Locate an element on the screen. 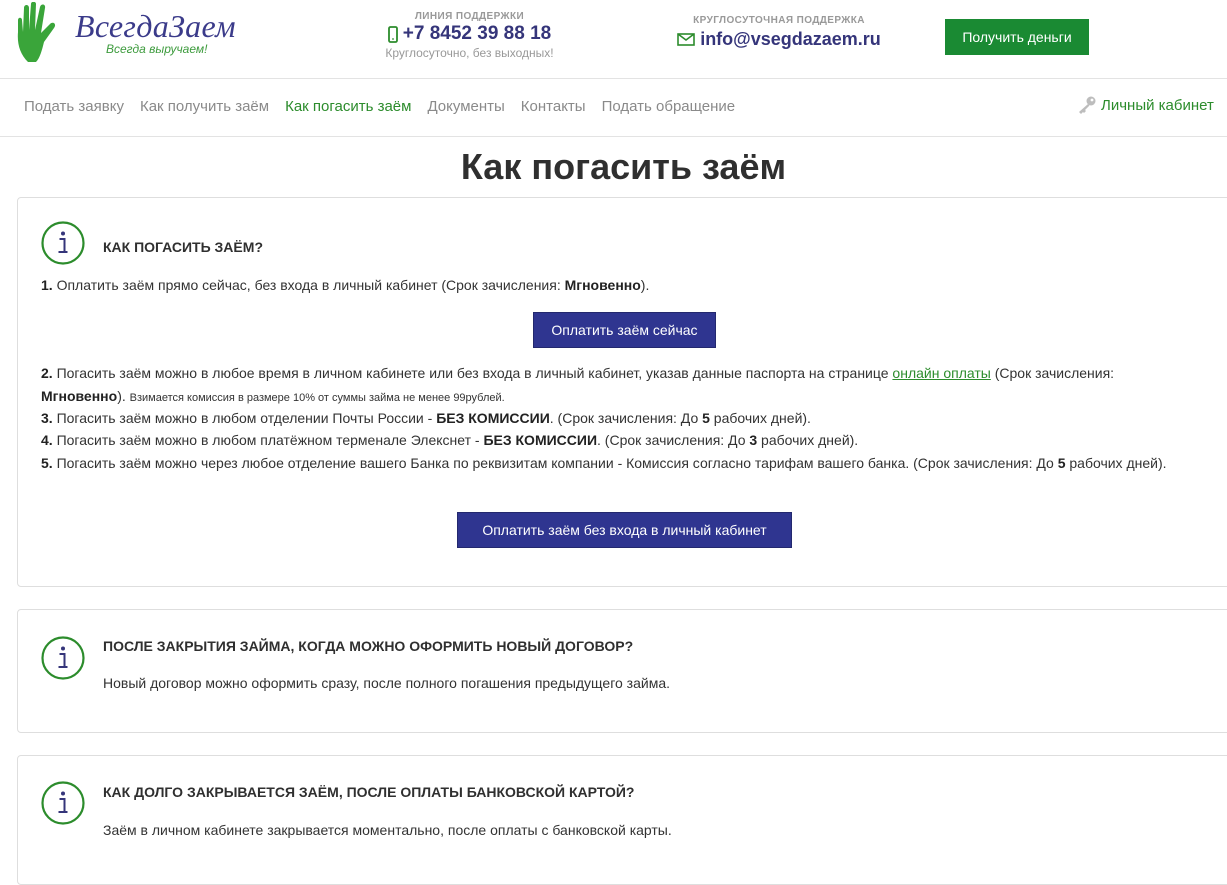  step-number: 1. is located at coordinates (47, 285).